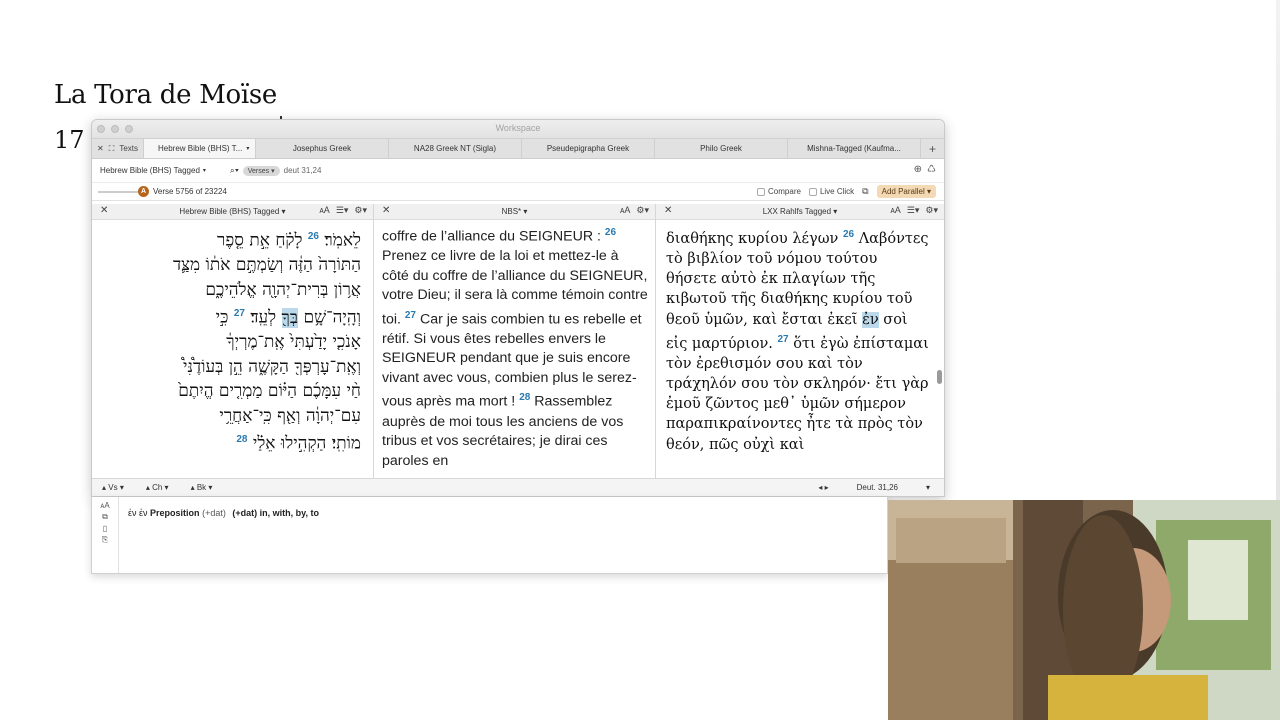 This screenshot has width=1280, height=720. What do you see at coordinates (1278, 250) in the screenshot?
I see `right-edge-strip` at bounding box center [1278, 250].